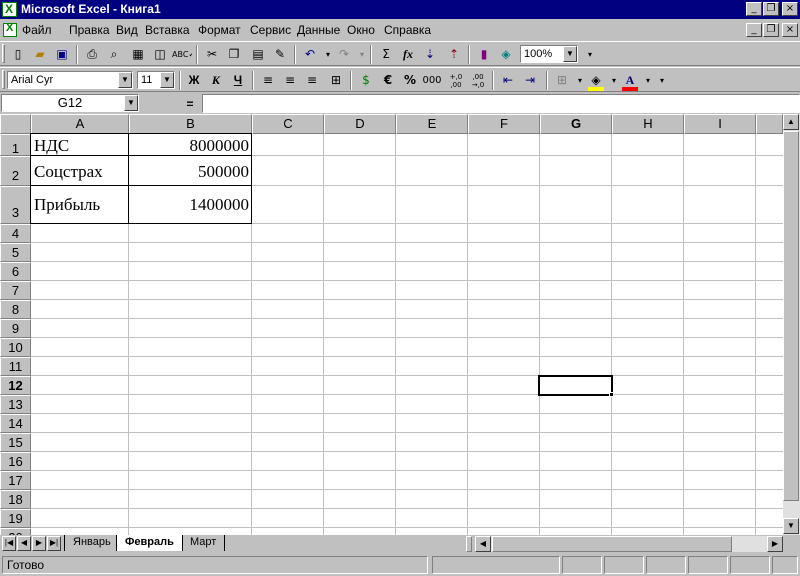 The width and height of the screenshot is (800, 576). What do you see at coordinates (234, 54) in the screenshot?
I see `copy-icon: ❐` at bounding box center [234, 54].